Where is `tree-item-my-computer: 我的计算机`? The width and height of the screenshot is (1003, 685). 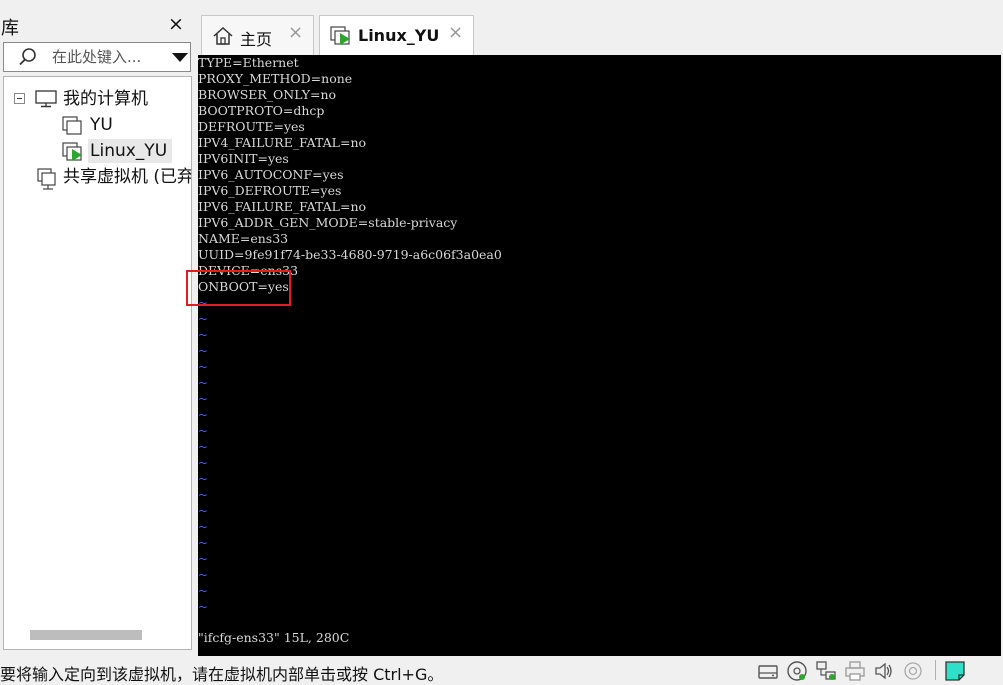
tree-item-my-computer: 我的计算机 is located at coordinates (110, 99).